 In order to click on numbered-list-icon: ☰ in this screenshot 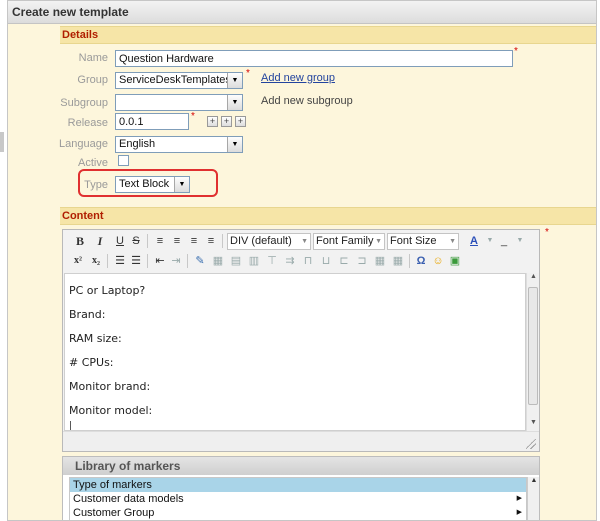, I will do `click(136, 261)`.